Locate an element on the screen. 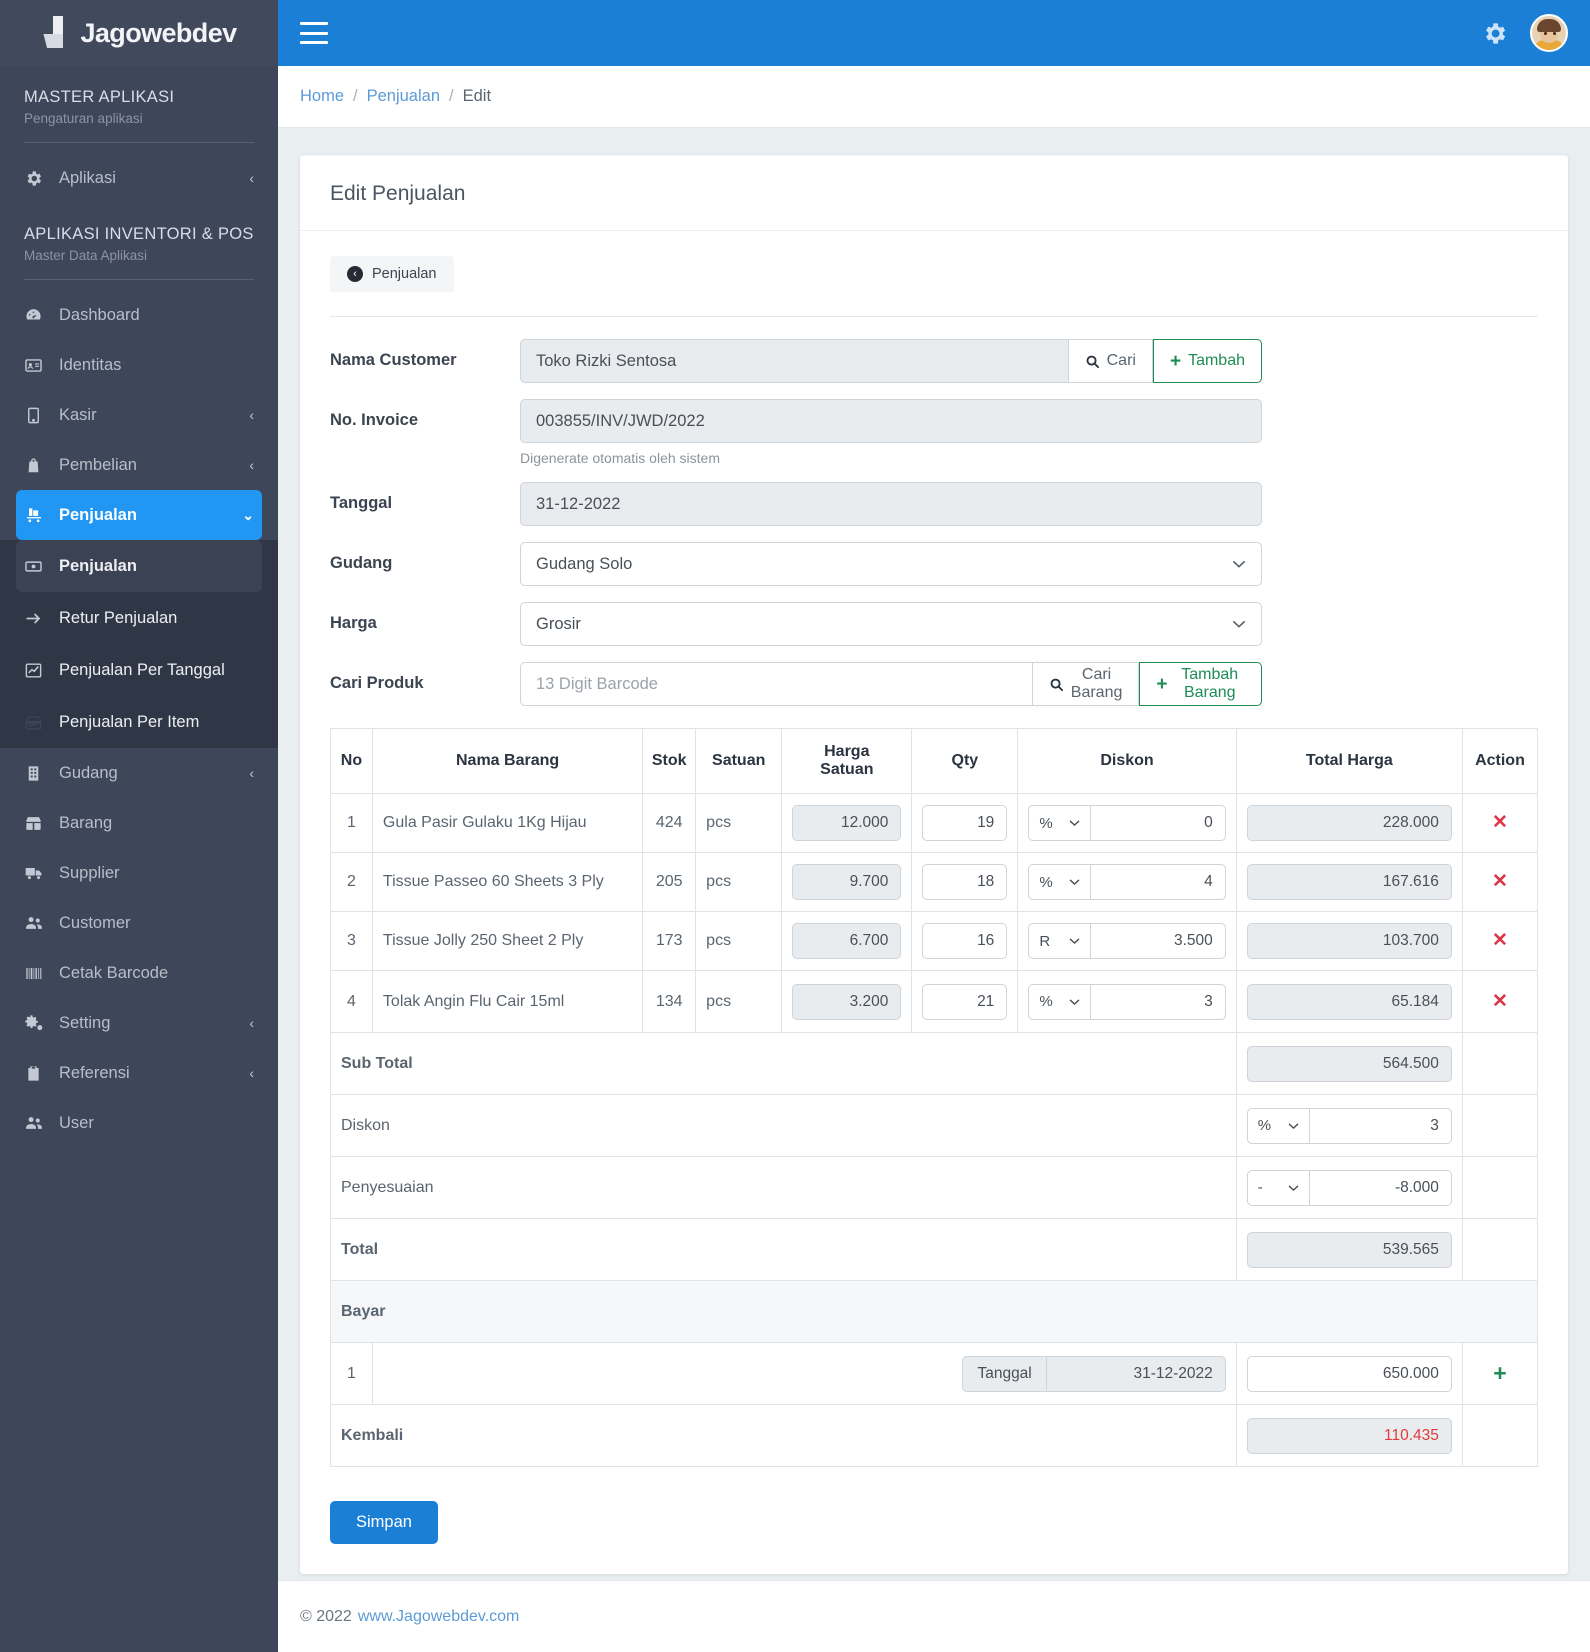 The height and width of the screenshot is (1652, 1590). total-label: Total is located at coordinates (783, 1249).